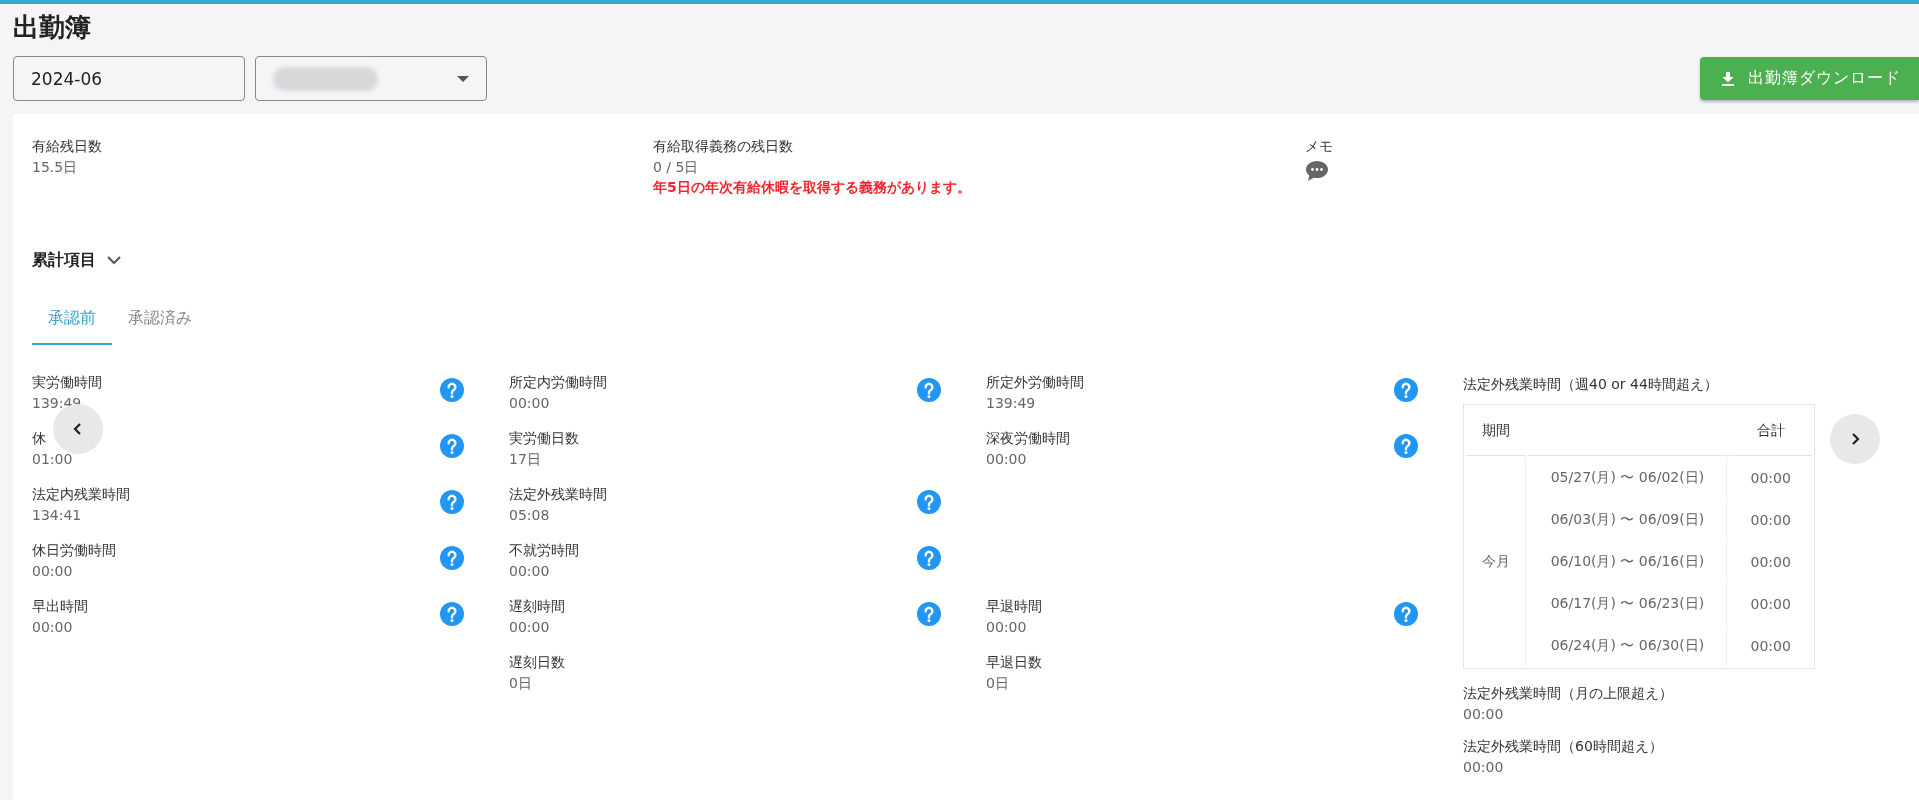  What do you see at coordinates (1563, 747) in the screenshot?
I see `stat-label: 法定外残業時間（60時間超え）` at bounding box center [1563, 747].